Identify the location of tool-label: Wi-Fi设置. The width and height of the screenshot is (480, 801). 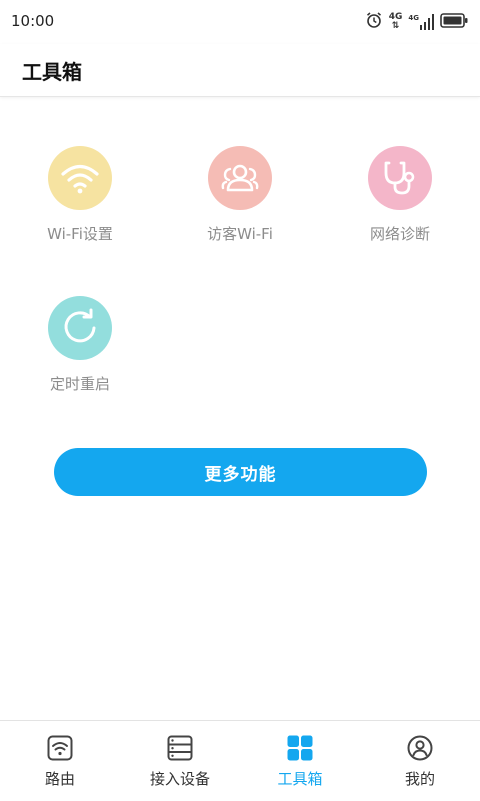
(80, 234).